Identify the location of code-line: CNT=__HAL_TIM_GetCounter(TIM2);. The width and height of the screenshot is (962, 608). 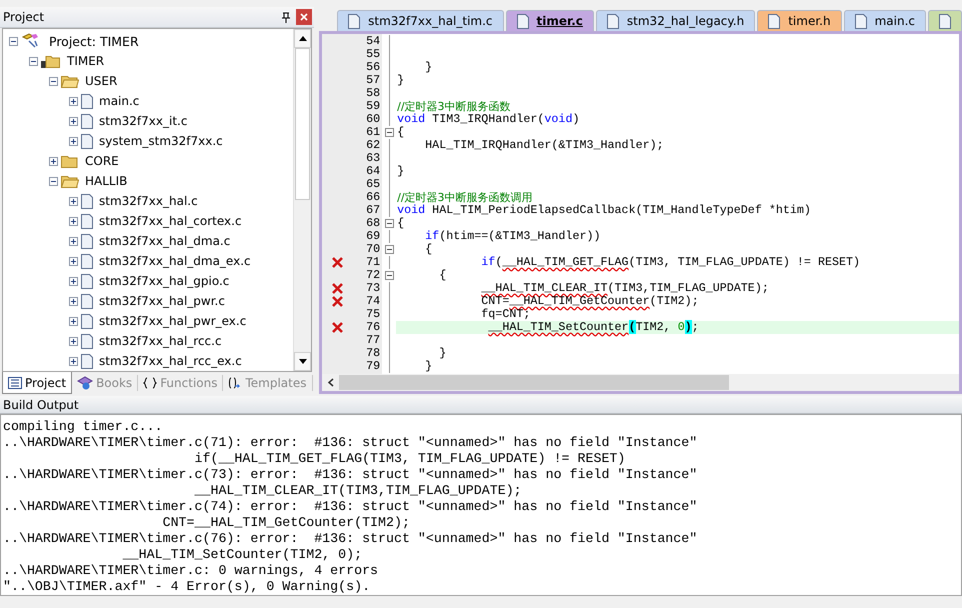
(590, 301).